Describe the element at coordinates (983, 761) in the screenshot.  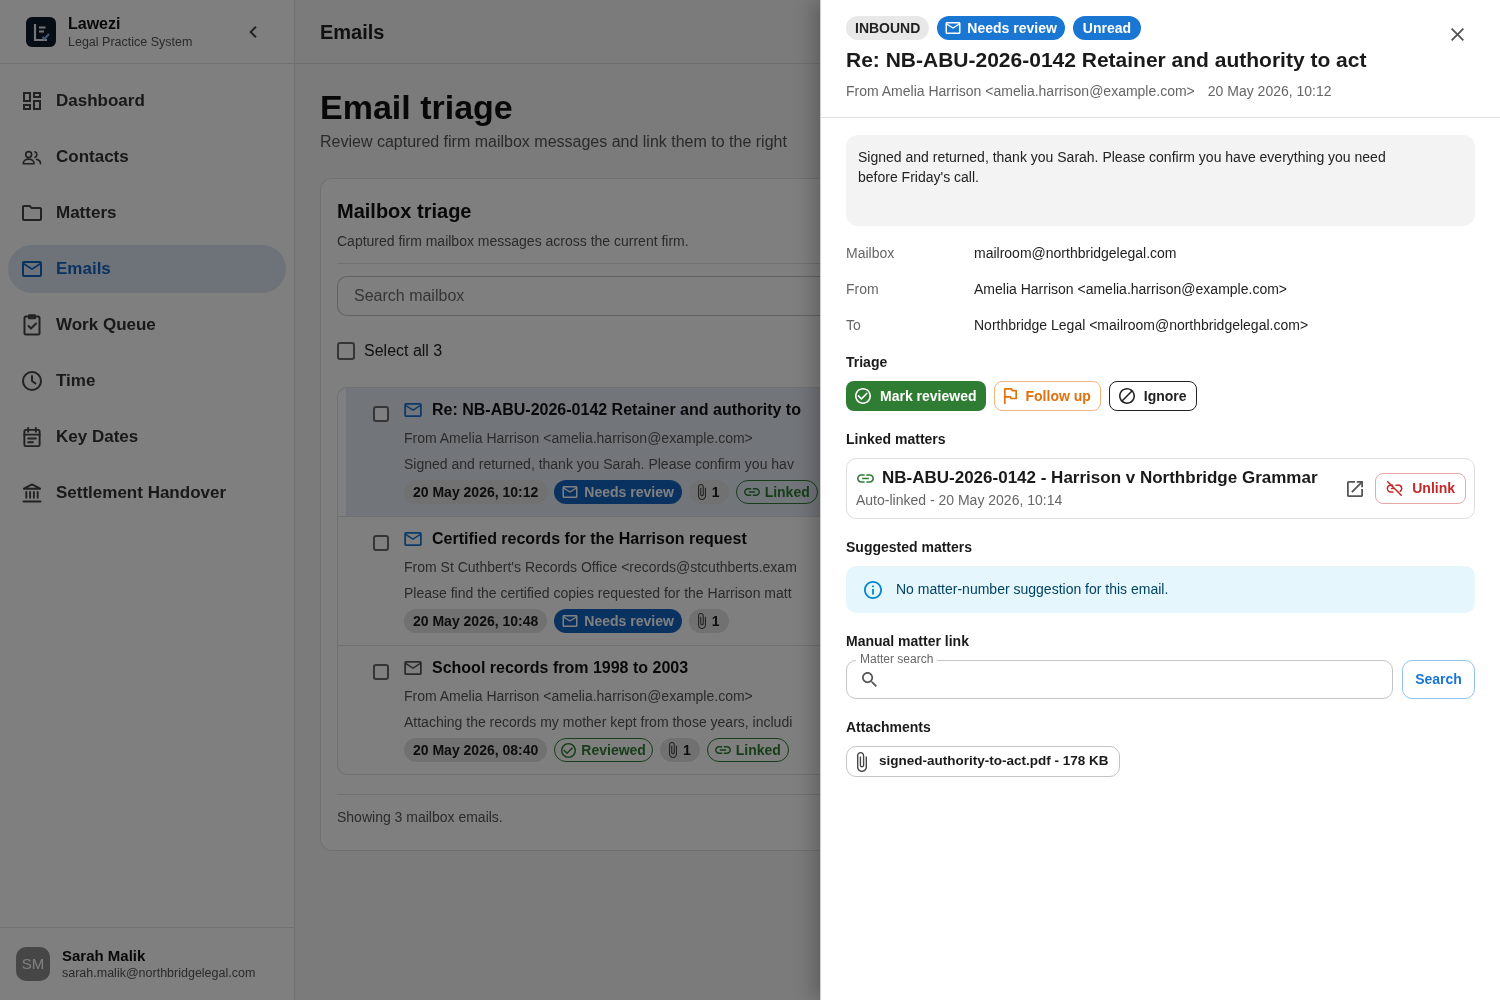
I see `attachment-chip: signed-authority-to-act.pdf - 178 KB` at that location.